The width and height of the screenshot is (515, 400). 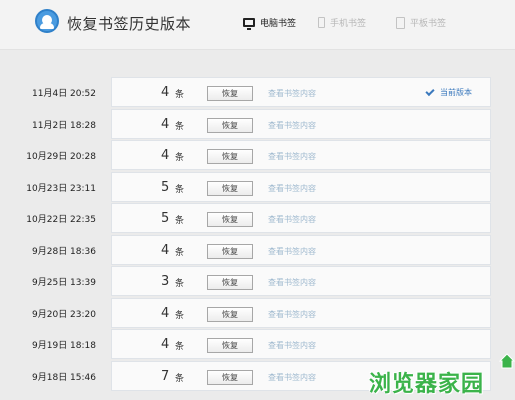 What do you see at coordinates (61, 157) in the screenshot?
I see `version-date: 10月29日 20:28` at bounding box center [61, 157].